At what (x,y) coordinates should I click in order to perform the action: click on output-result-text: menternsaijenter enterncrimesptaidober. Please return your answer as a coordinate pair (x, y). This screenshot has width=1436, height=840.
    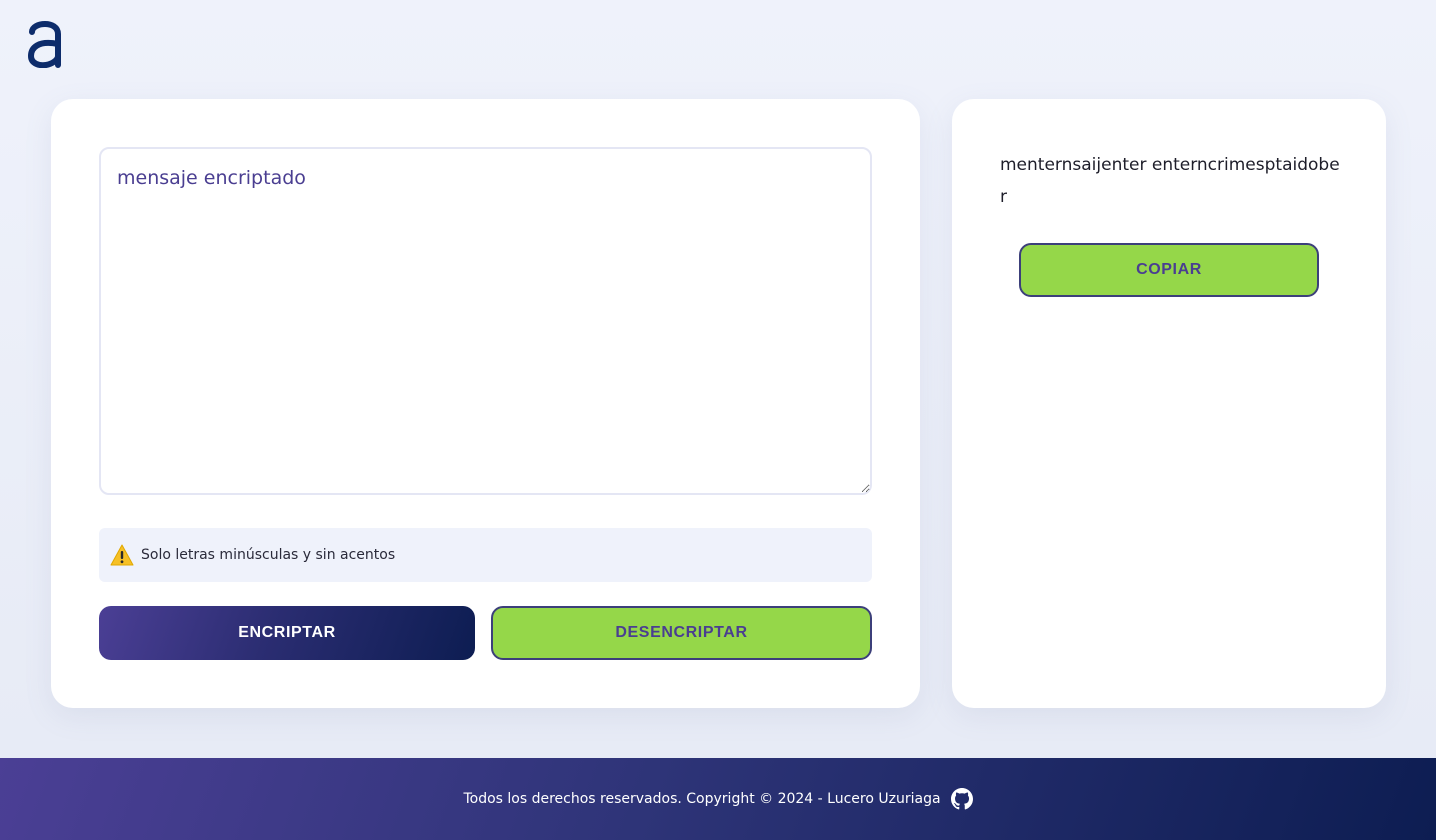
    Looking at the image, I should click on (1170, 181).